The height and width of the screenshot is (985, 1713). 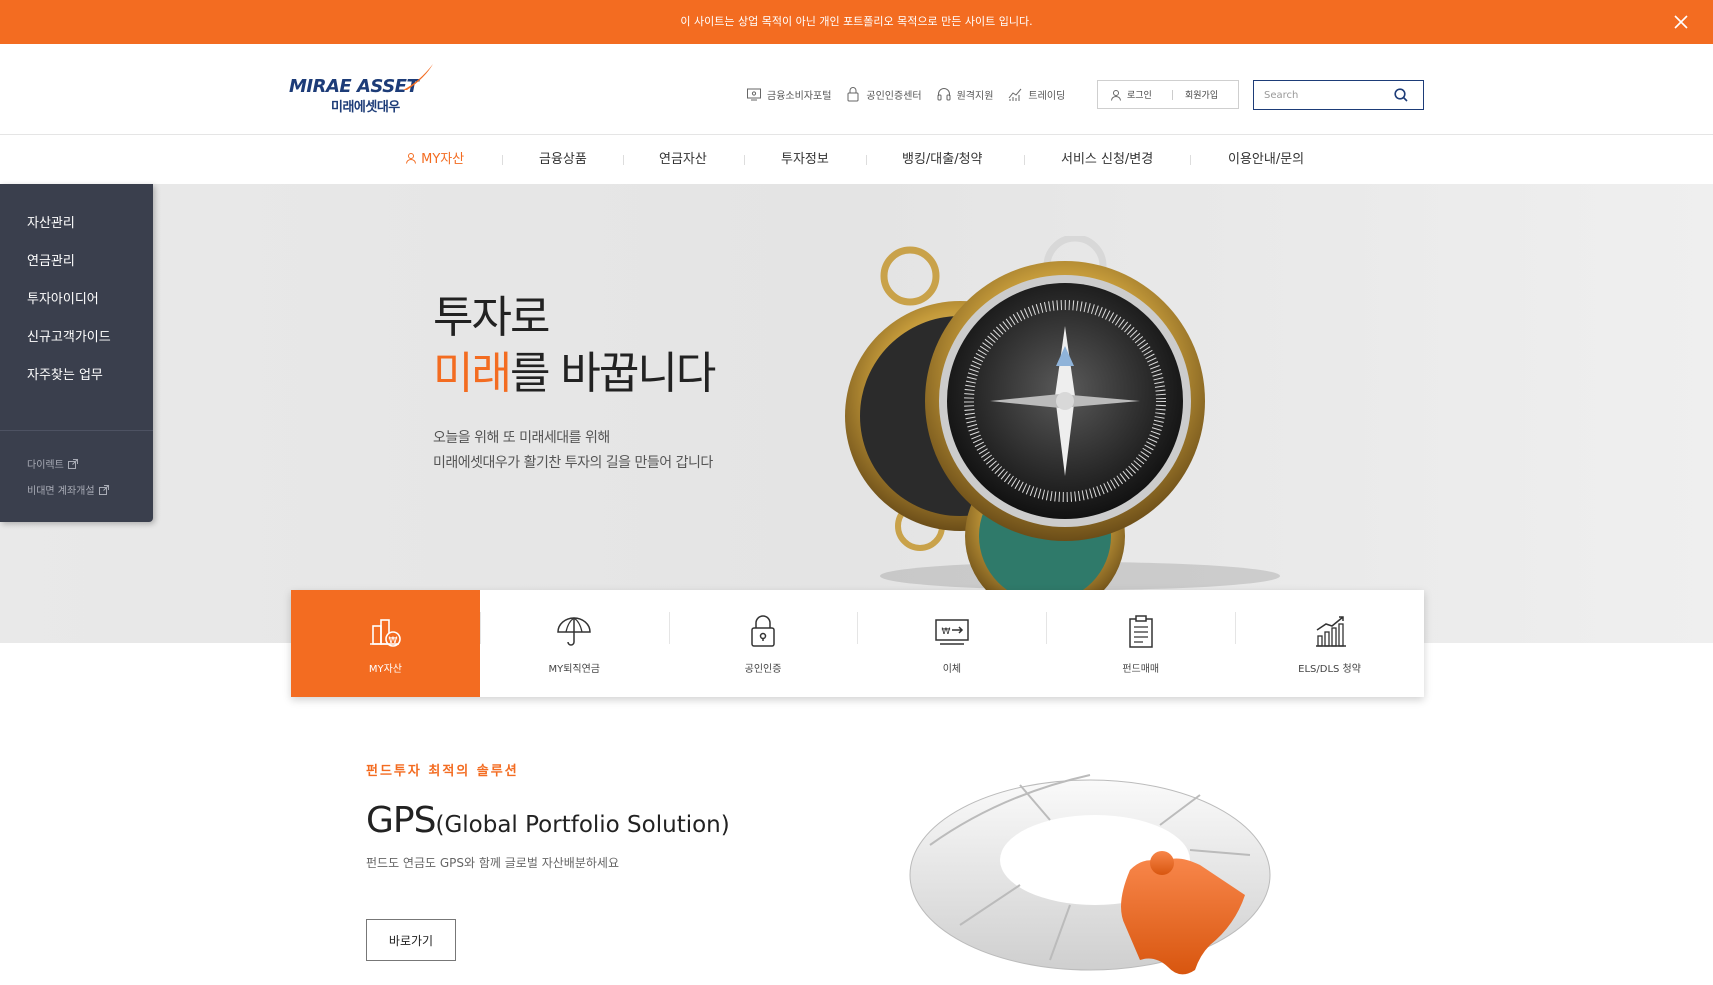 I want to click on lock-icon, so click(x=853, y=94).